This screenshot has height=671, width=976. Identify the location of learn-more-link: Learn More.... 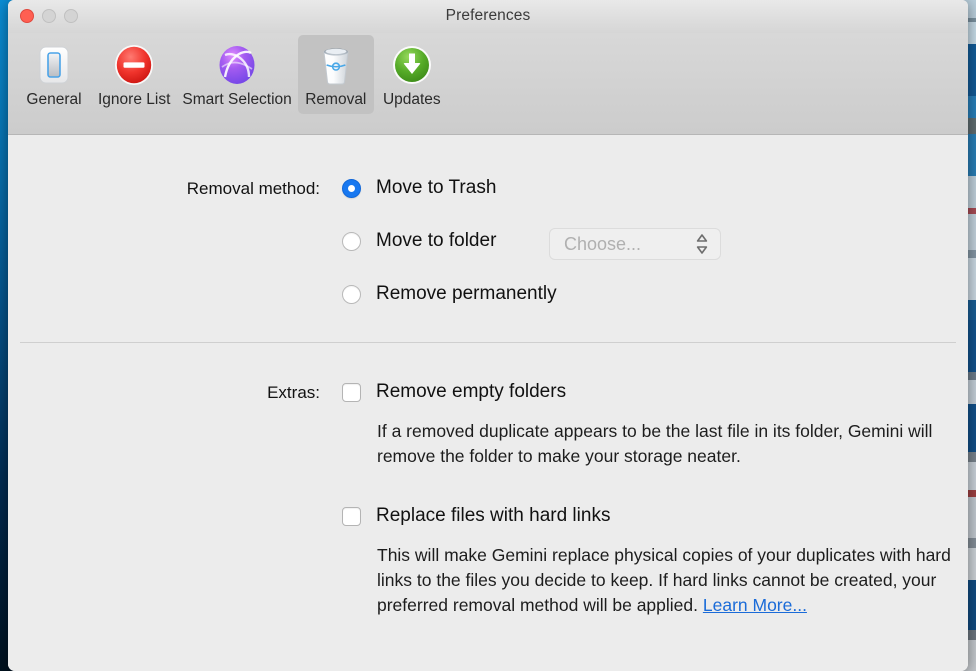
(755, 605).